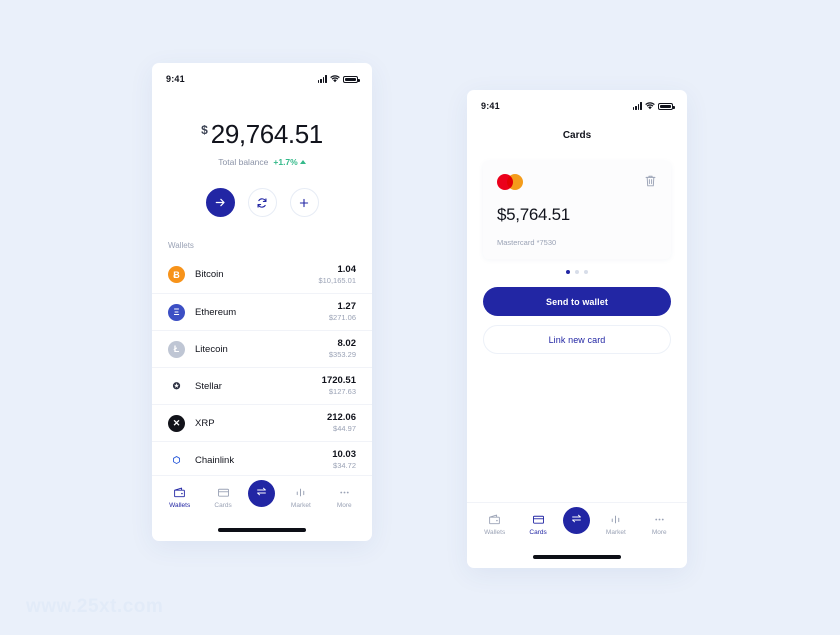  I want to click on swap-button, so click(262, 202).